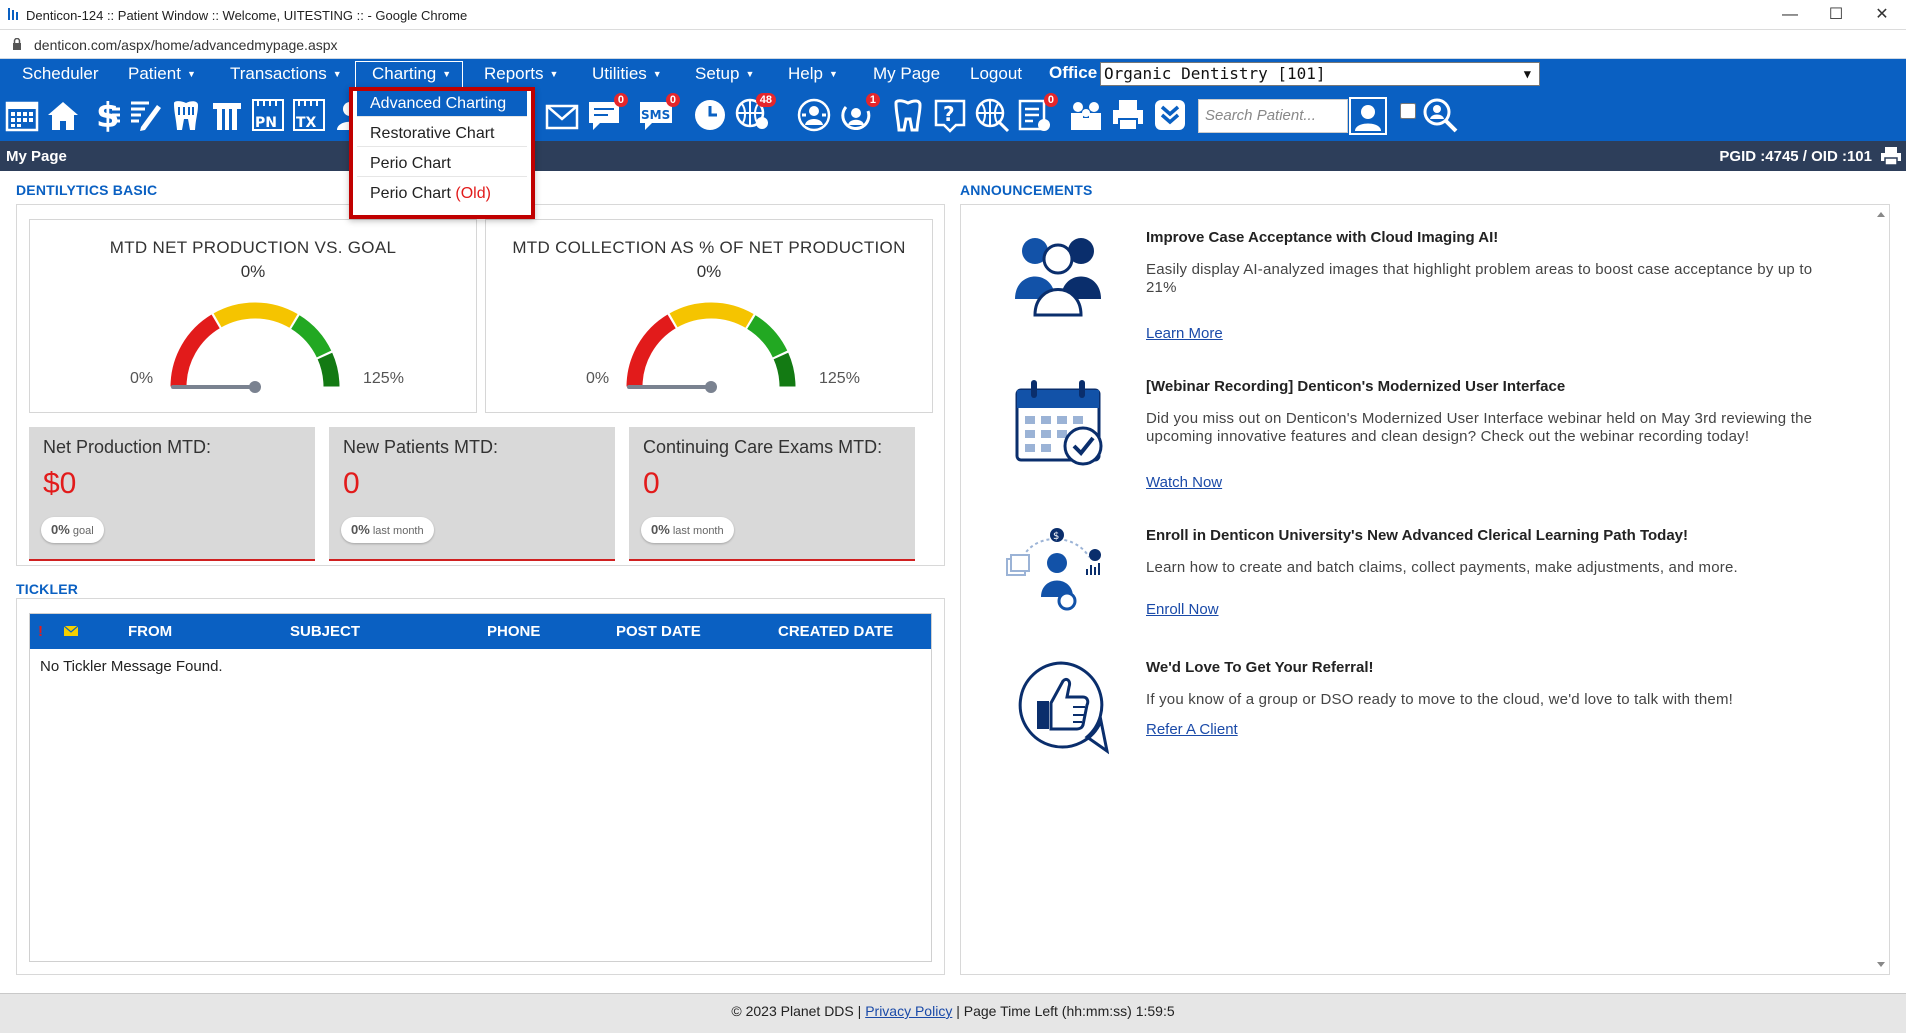  What do you see at coordinates (992, 115) in the screenshot?
I see `web-icon` at bounding box center [992, 115].